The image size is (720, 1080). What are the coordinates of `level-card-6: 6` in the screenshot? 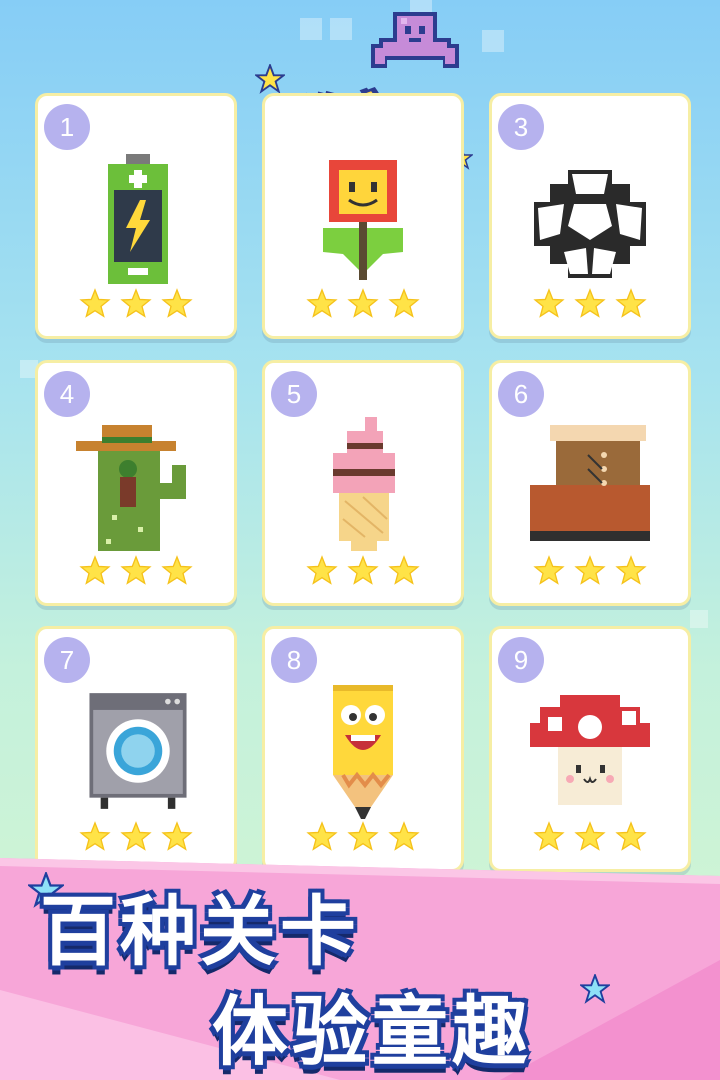 It's located at (590, 483).